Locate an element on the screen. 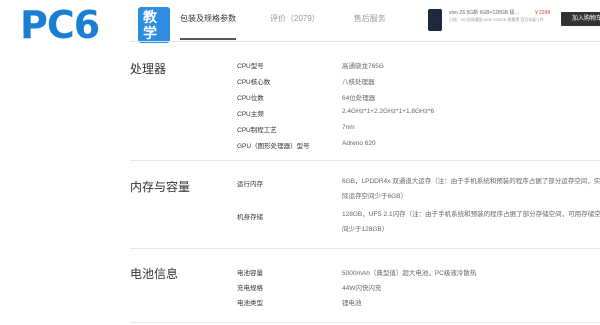  spec-value: 锂电池 is located at coordinates (352, 303).